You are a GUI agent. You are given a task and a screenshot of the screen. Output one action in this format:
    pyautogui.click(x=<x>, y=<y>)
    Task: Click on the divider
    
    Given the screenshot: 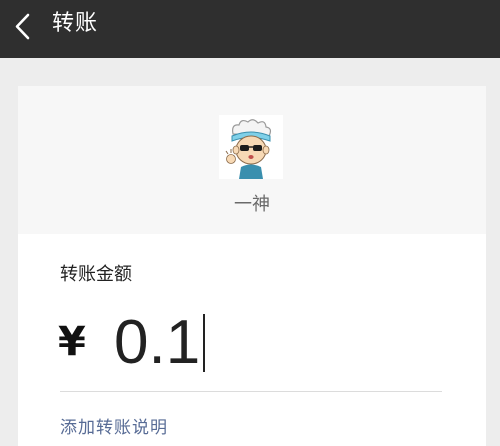 What is the action you would take?
    pyautogui.click(x=251, y=391)
    